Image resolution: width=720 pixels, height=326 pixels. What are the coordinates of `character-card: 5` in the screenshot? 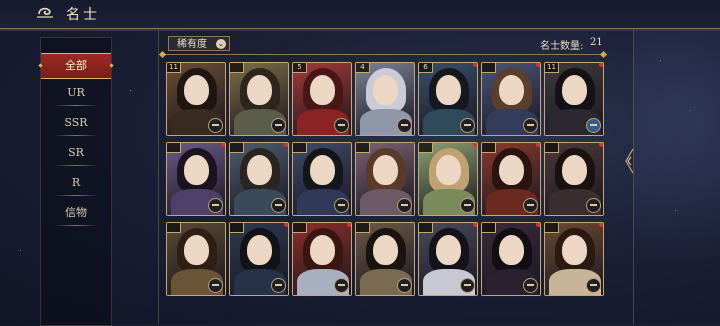 It's located at (322, 99).